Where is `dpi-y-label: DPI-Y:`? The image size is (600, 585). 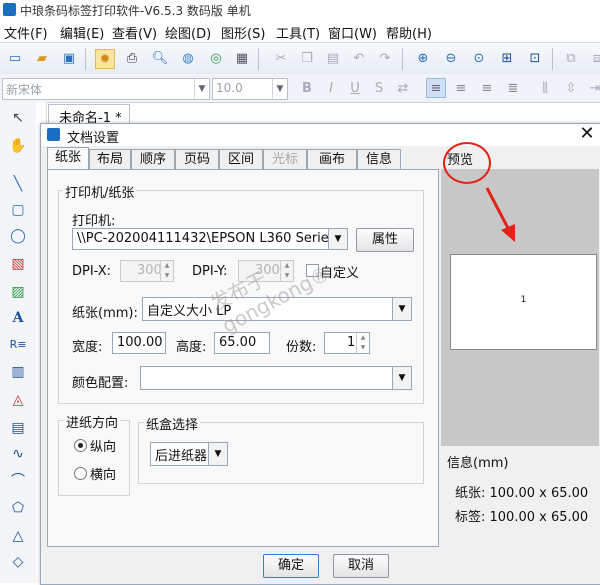
dpi-y-label: DPI-Y: is located at coordinates (210, 271).